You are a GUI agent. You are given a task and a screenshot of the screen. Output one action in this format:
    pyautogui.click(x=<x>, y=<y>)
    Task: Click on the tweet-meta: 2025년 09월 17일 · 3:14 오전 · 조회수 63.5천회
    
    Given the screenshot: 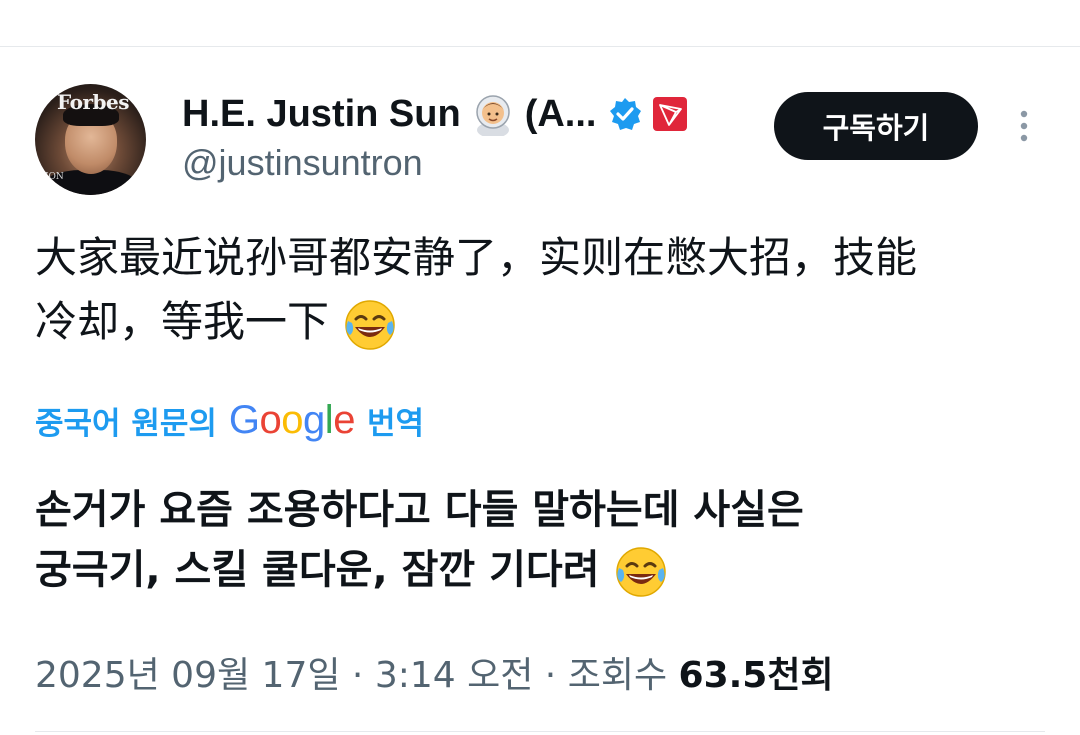 What is the action you would take?
    pyautogui.click(x=434, y=672)
    